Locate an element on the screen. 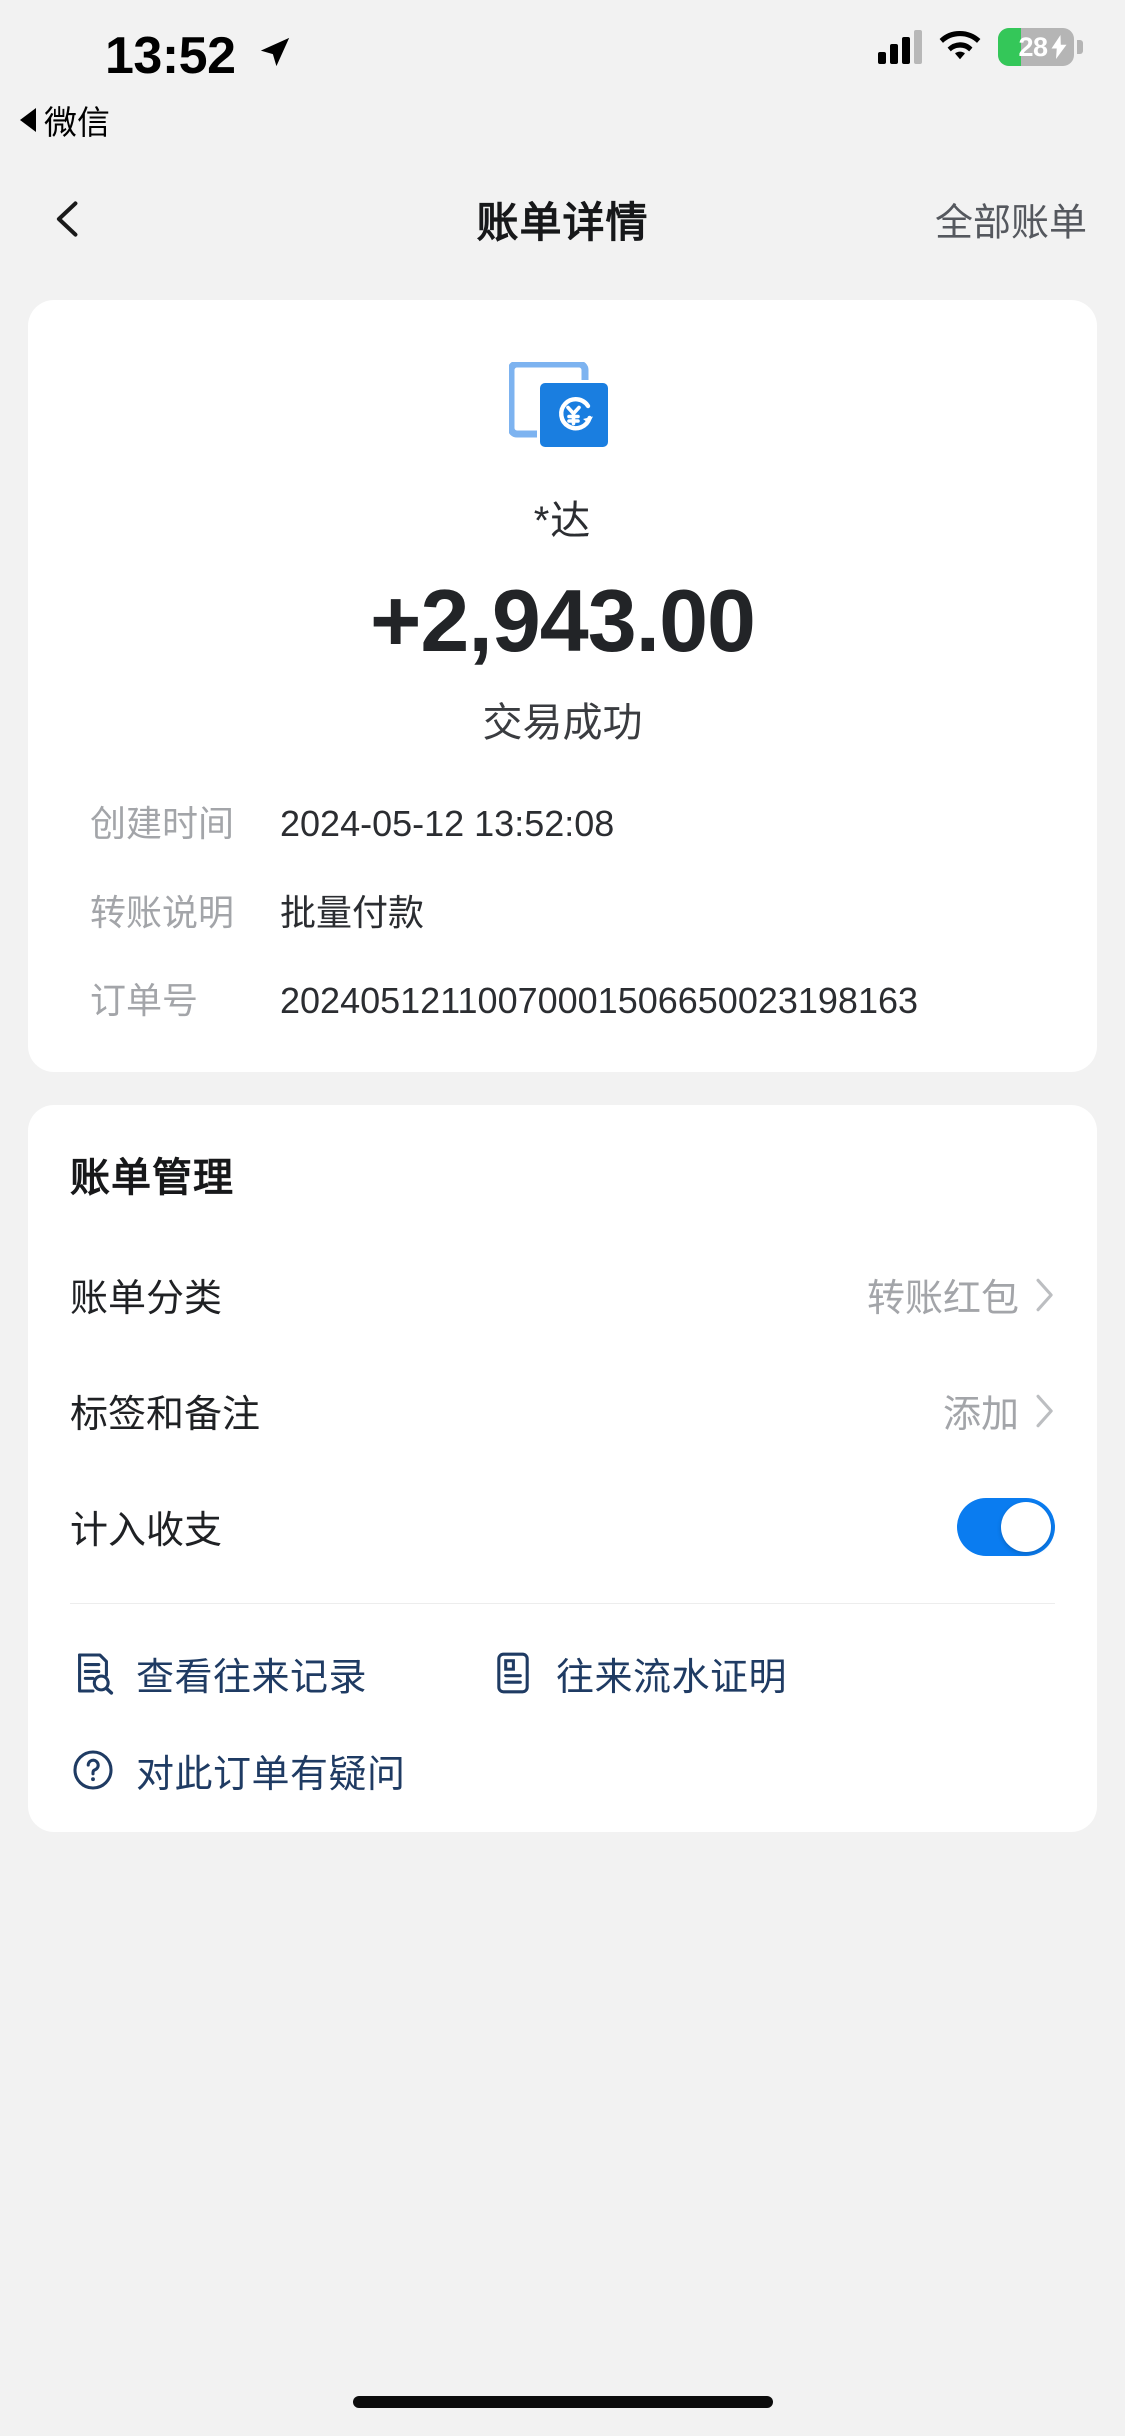 Image resolution: width=1125 pixels, height=2436 pixels. bill-category-row: 账单分类 转账红包 is located at coordinates (562, 1295).